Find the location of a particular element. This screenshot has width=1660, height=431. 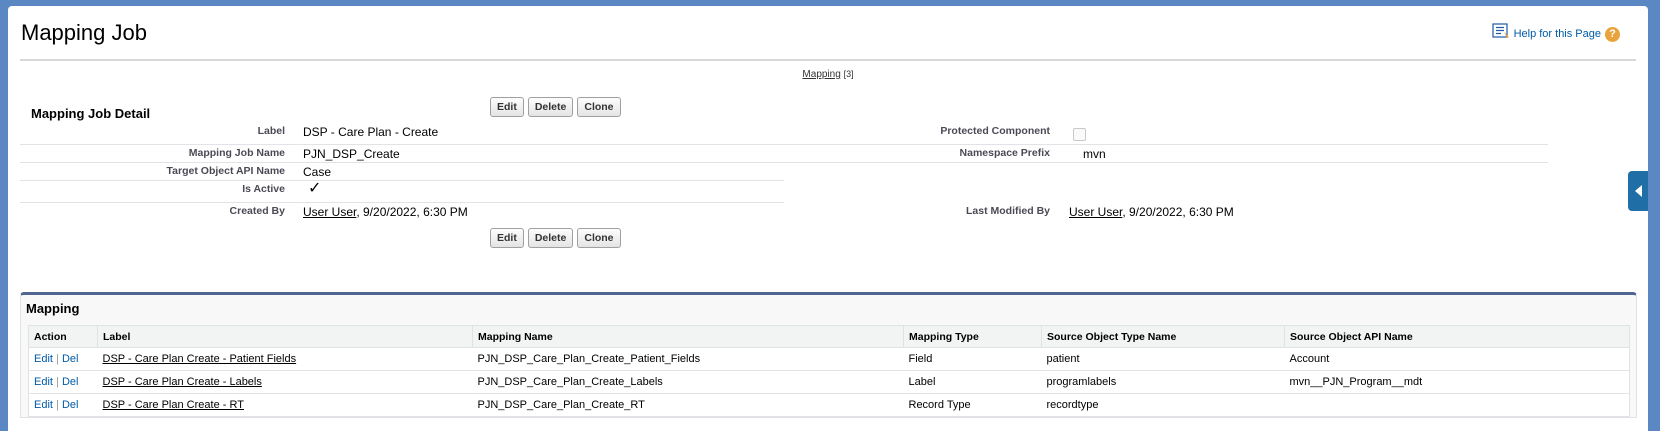

namespace-prefix-label: Namespace Prefix is located at coordinates (1004, 153).